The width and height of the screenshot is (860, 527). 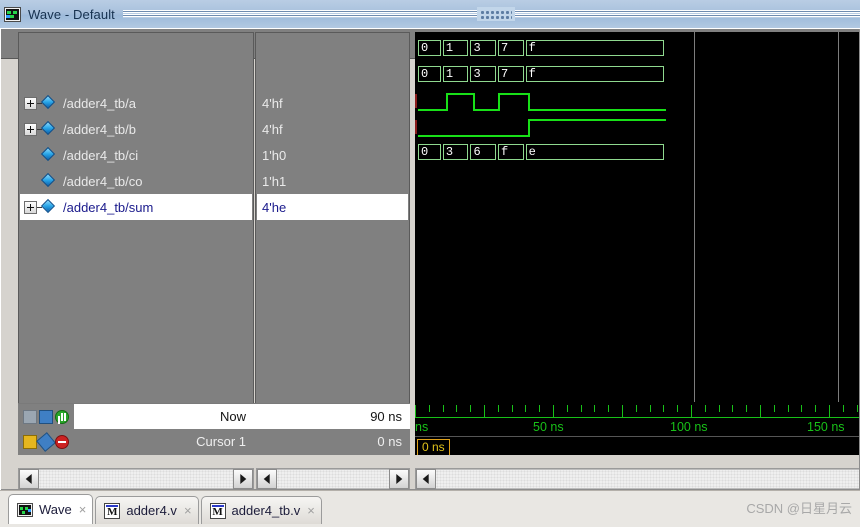 What do you see at coordinates (214, 416) in the screenshot?
I see `now-row: Now 90 ns` at bounding box center [214, 416].